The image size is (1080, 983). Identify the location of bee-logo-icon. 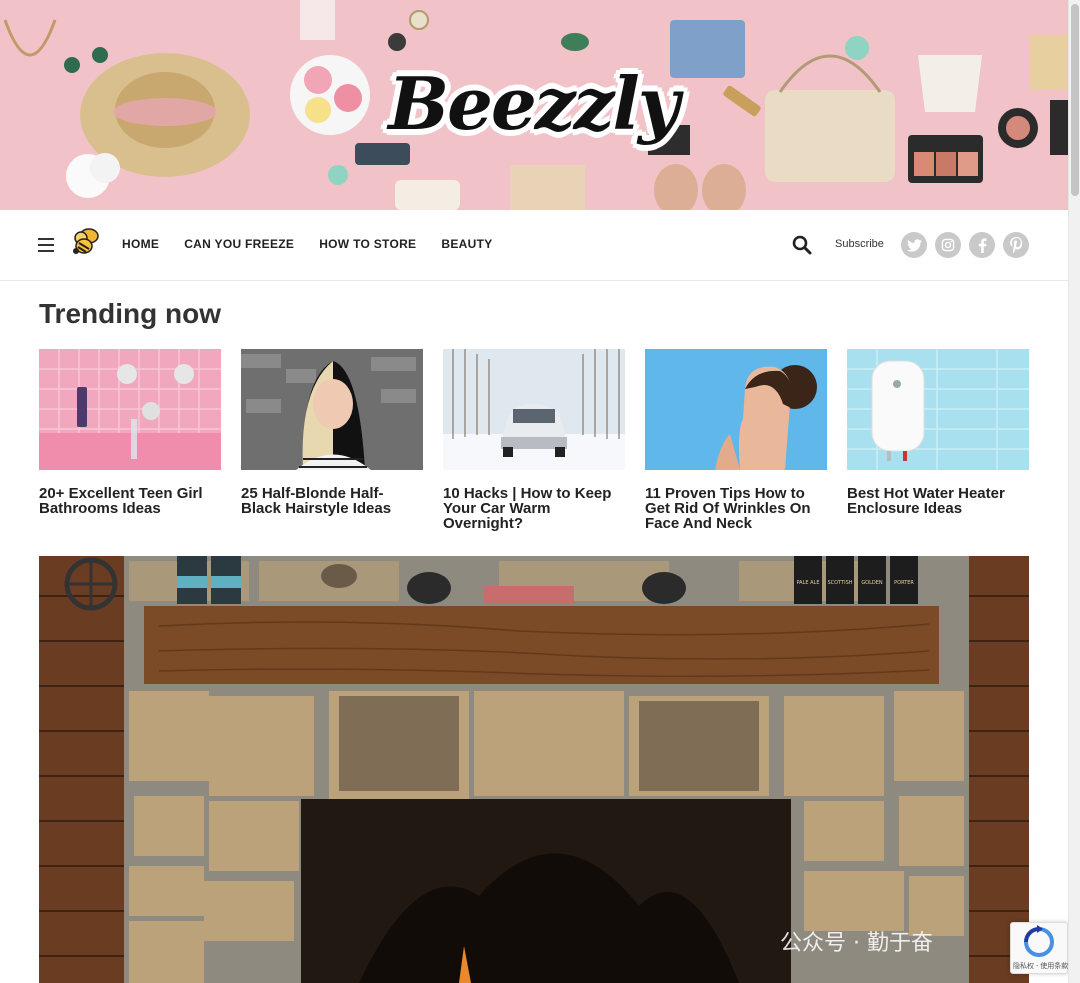
(85, 242).